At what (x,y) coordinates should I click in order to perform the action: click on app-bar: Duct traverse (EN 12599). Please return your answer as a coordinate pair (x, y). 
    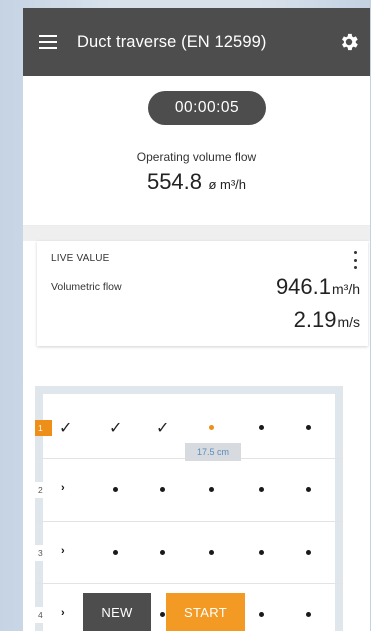
    Looking at the image, I should click on (196, 42).